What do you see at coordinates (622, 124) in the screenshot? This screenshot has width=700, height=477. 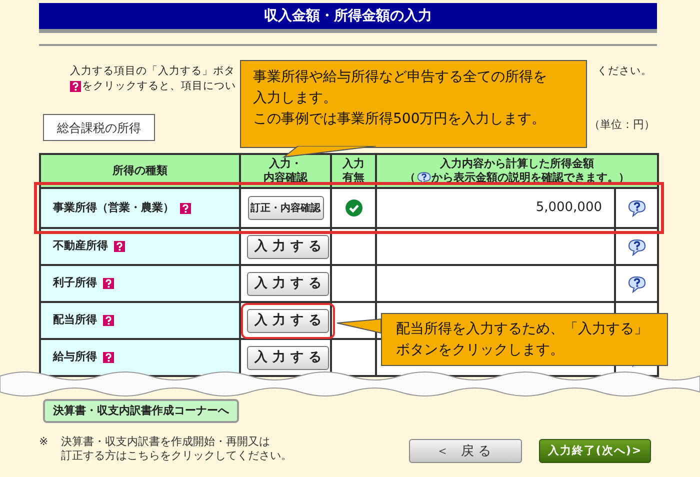 I see `unit-label: （単位：円）` at bounding box center [622, 124].